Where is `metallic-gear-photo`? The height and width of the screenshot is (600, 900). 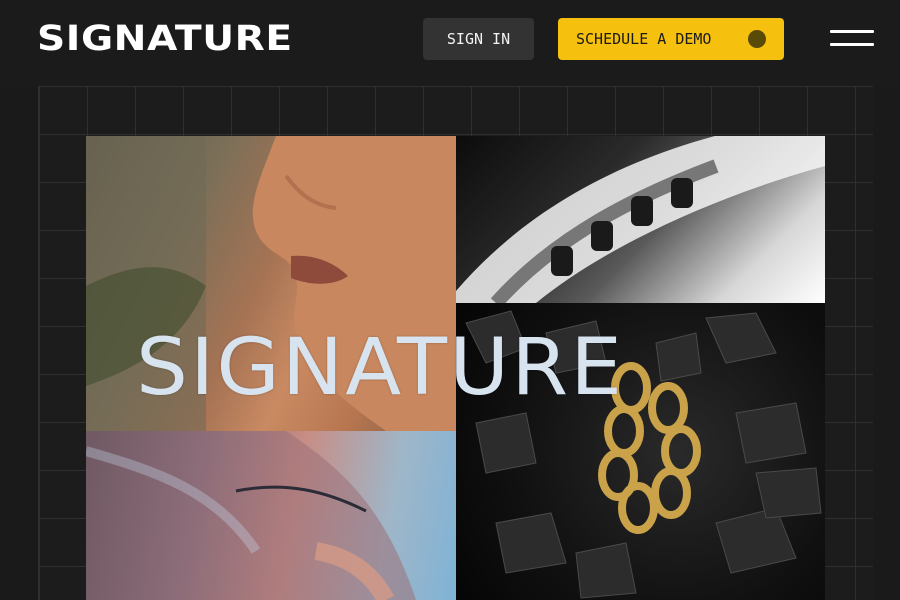 metallic-gear-photo is located at coordinates (640, 219).